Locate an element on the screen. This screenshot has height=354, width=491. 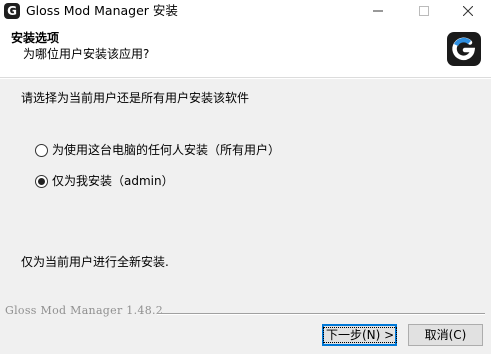
maximize-icon is located at coordinates (424, 11).